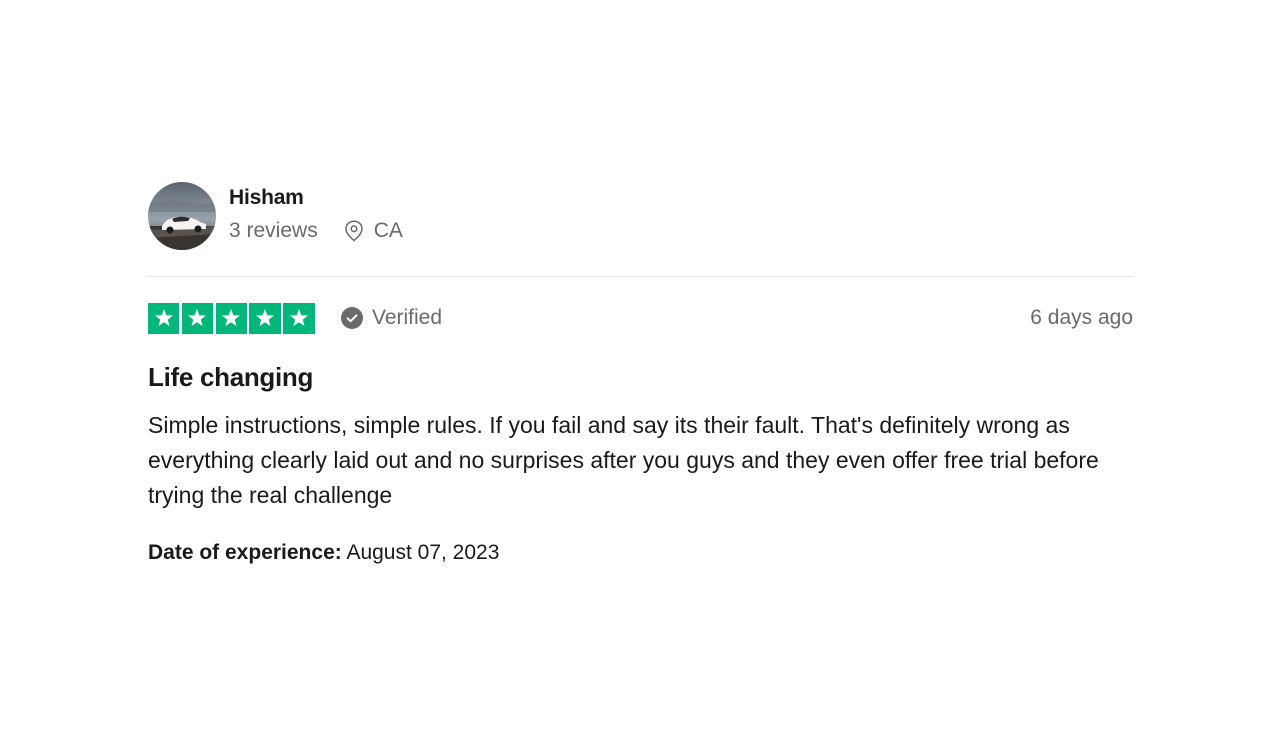 This screenshot has width=1280, height=730. What do you see at coordinates (182, 216) in the screenshot?
I see `avatar` at bounding box center [182, 216].